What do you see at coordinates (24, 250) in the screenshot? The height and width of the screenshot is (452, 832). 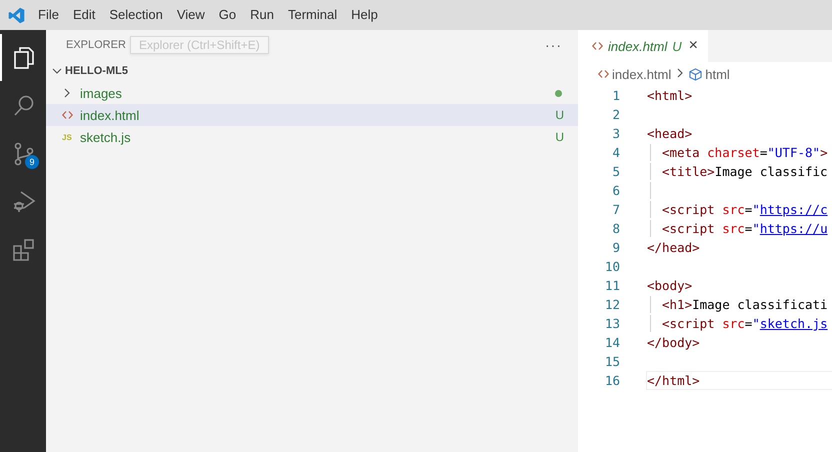 I see `extensions-icon` at bounding box center [24, 250].